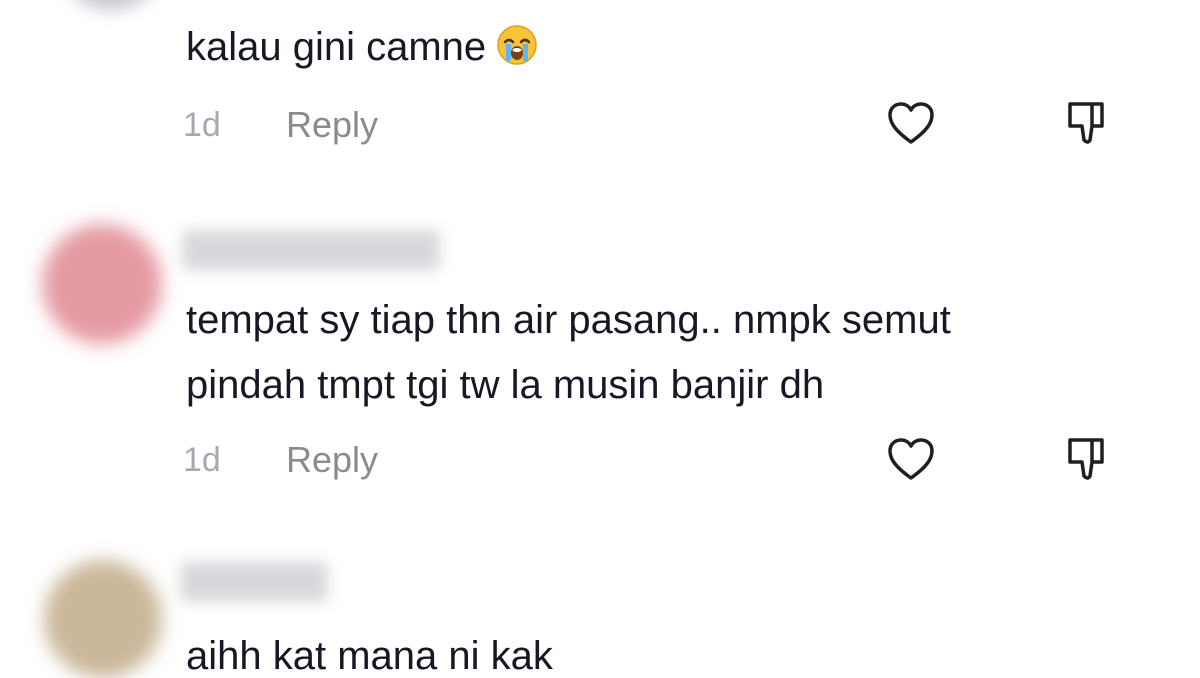 The height and width of the screenshot is (678, 1200). I want to click on comment-text-line: pindah tmpt tgi tw la musin banjir dh, so click(505, 385).